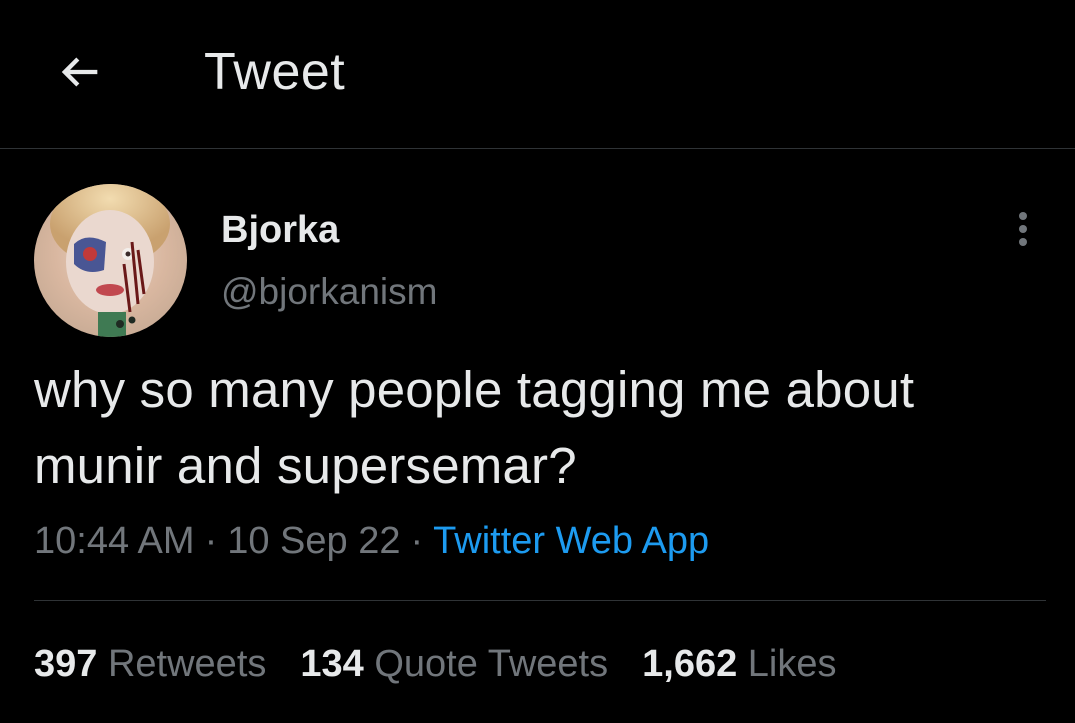 The height and width of the screenshot is (723, 1075). I want to click on more-options-button, so click(1023, 229).